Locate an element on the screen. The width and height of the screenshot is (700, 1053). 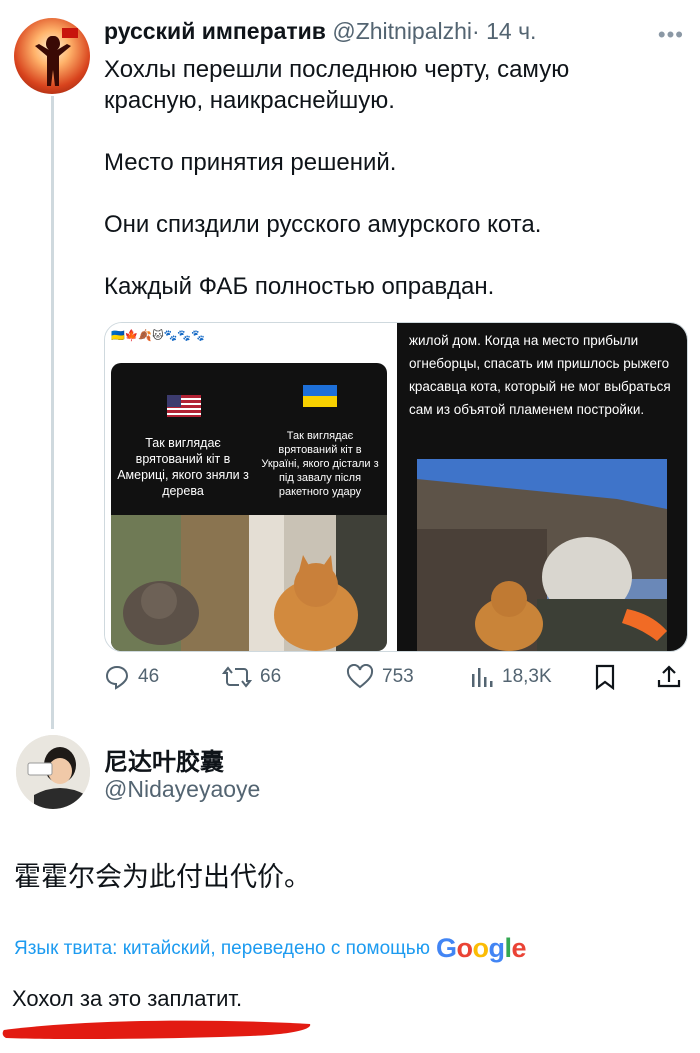
author-name: русский императив is located at coordinates (215, 31).